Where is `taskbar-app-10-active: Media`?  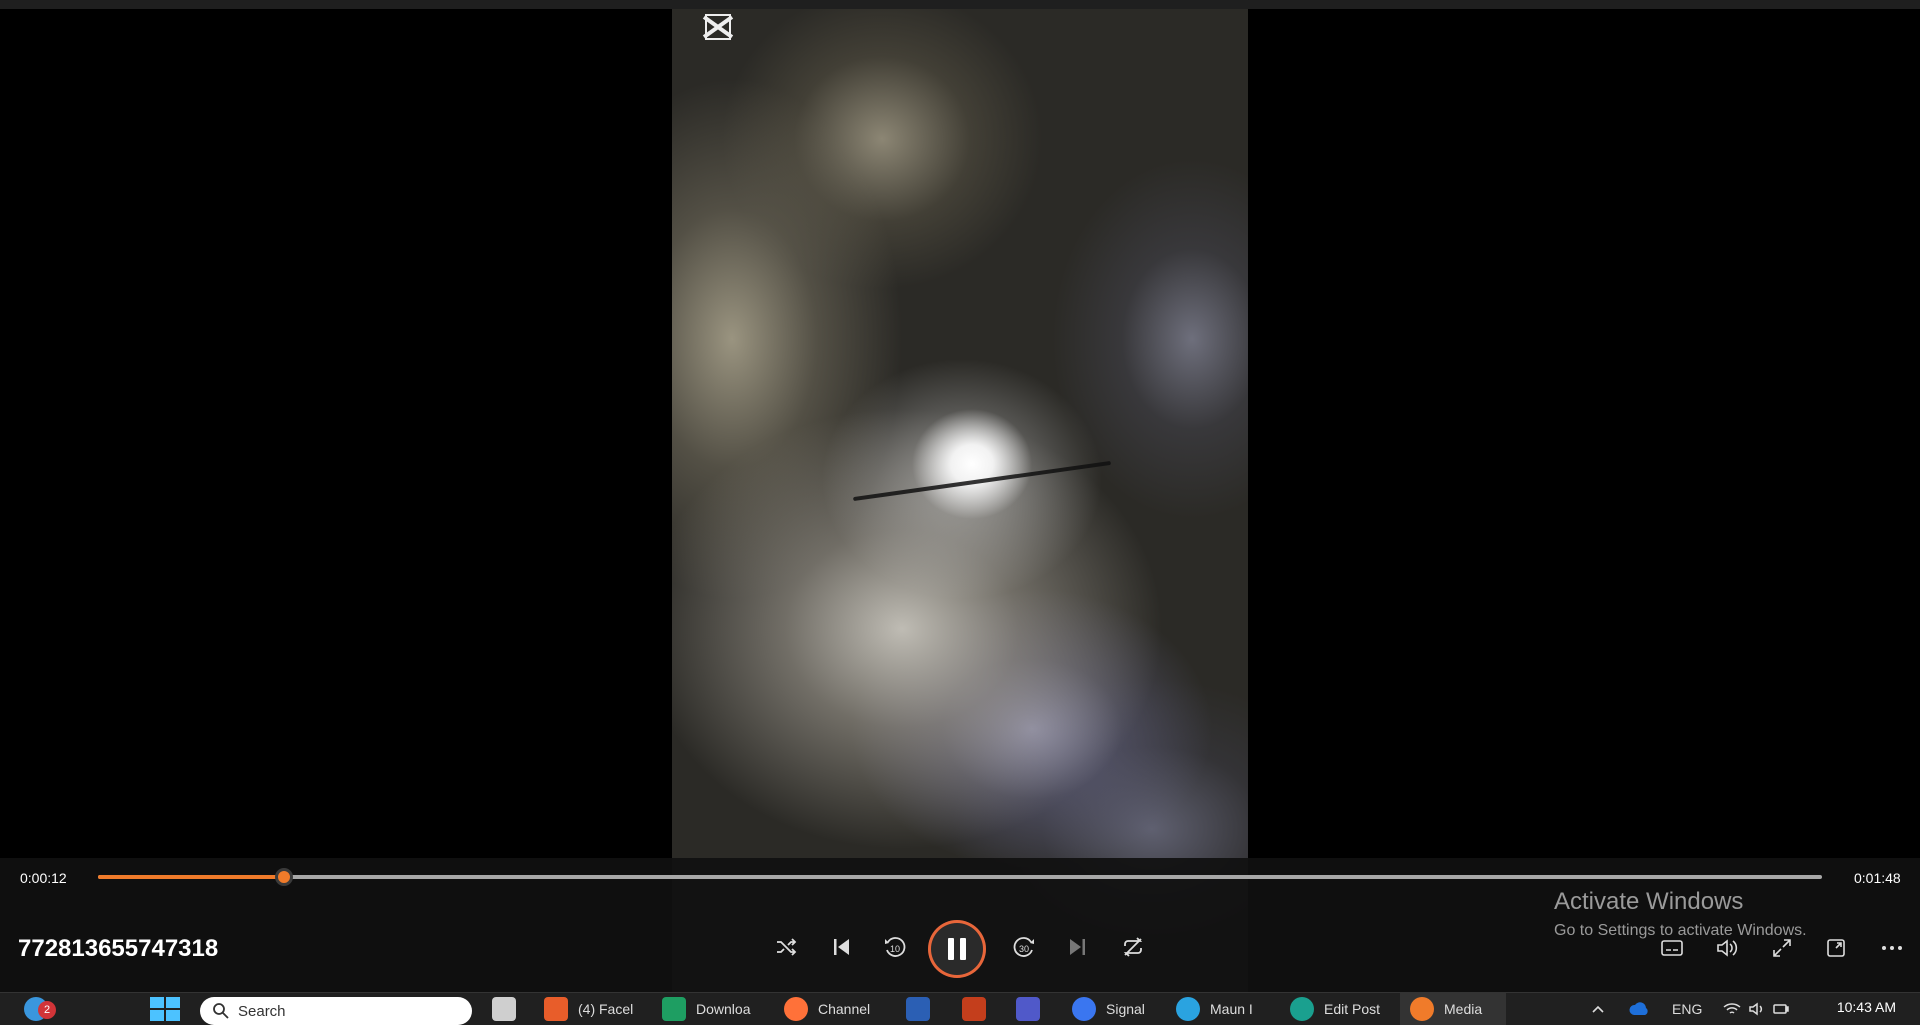
taskbar-app-10-active: Media is located at coordinates (1453, 1009).